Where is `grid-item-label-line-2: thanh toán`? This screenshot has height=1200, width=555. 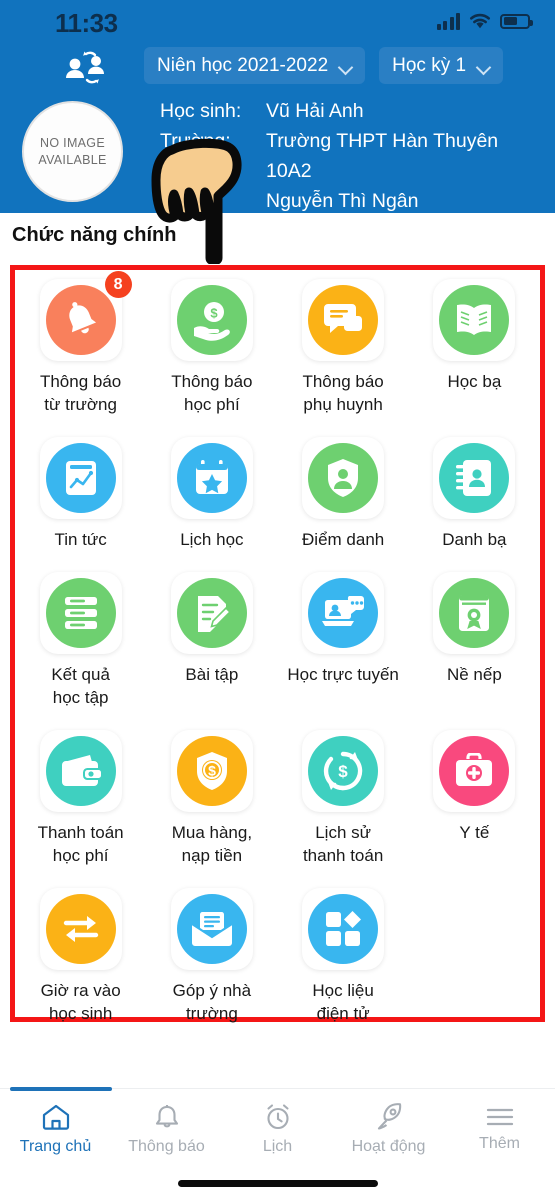
grid-item-label-line-2: thanh toán is located at coordinates (343, 855).